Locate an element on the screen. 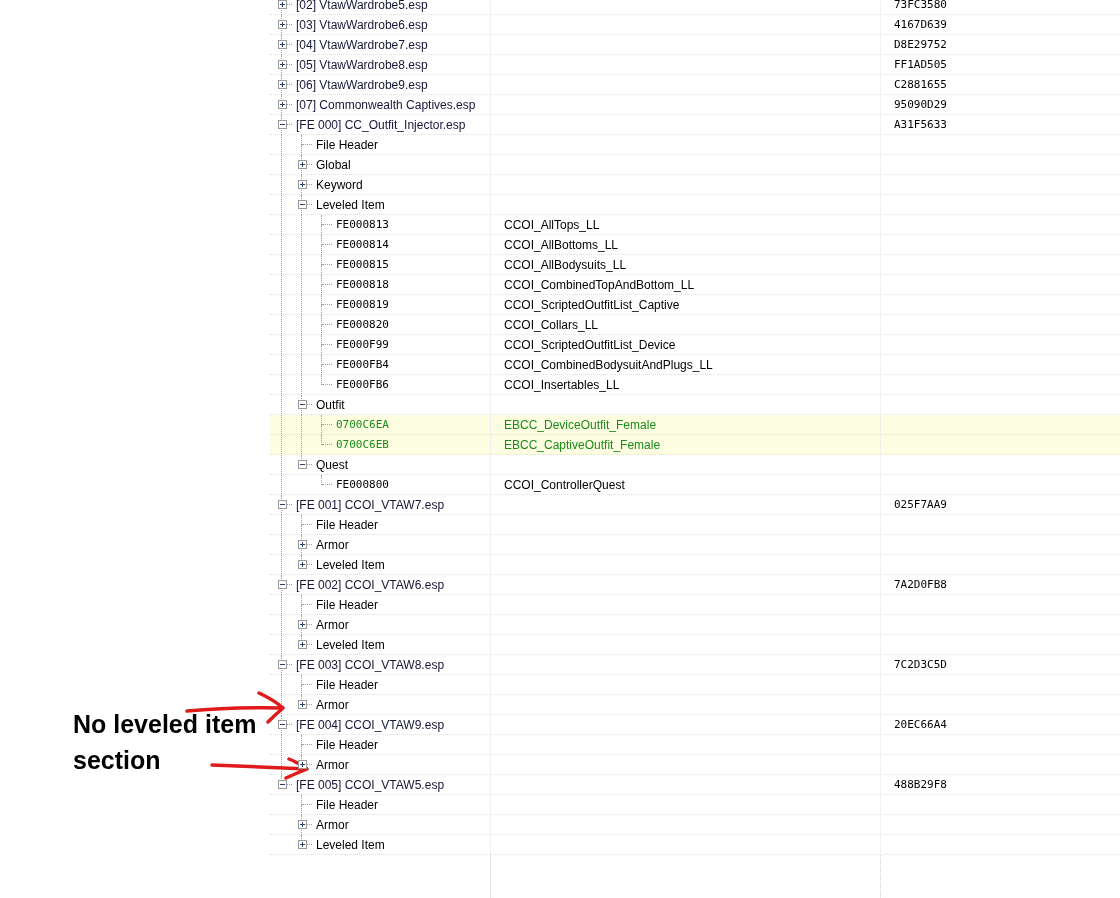 The width and height of the screenshot is (1120, 898). crc-value: 73FC3580 is located at coordinates (920, 6).